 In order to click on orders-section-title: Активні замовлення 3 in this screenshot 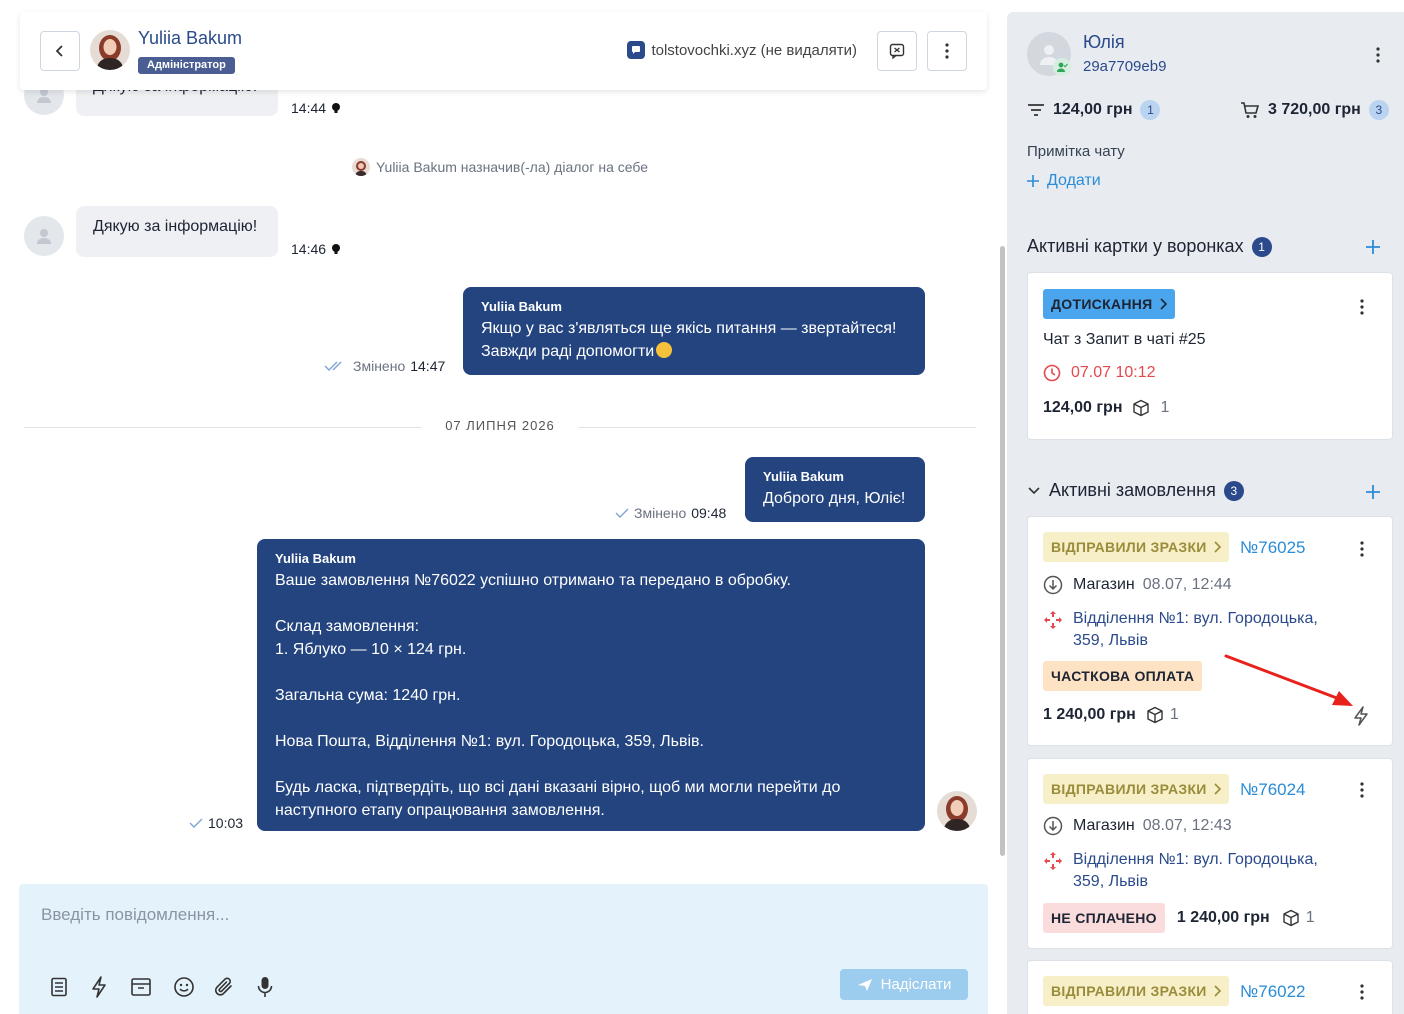, I will do `click(1135, 490)`.